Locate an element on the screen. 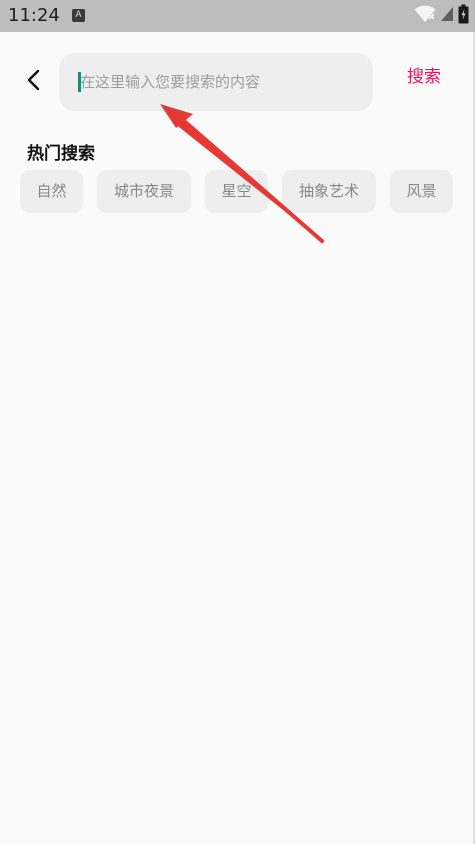 The image size is (475, 844). search-box is located at coordinates (216, 82).